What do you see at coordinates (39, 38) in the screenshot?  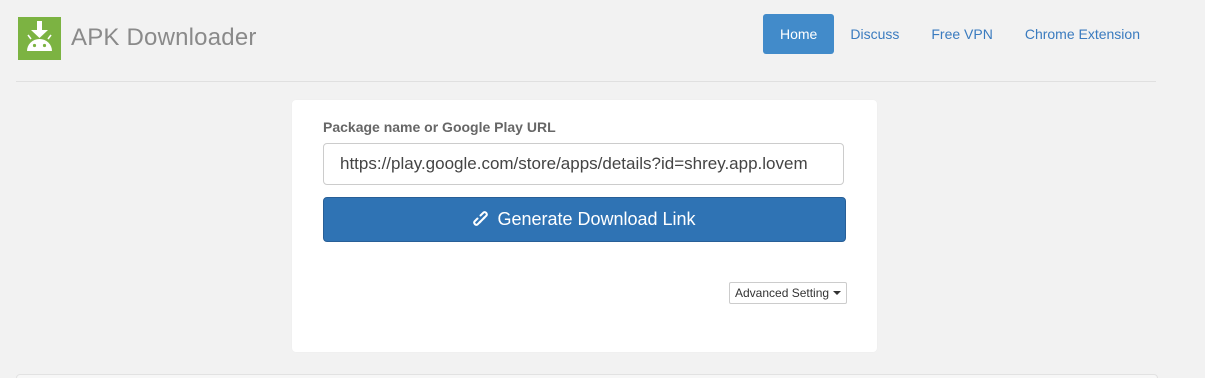 I see `android-download-icon` at bounding box center [39, 38].